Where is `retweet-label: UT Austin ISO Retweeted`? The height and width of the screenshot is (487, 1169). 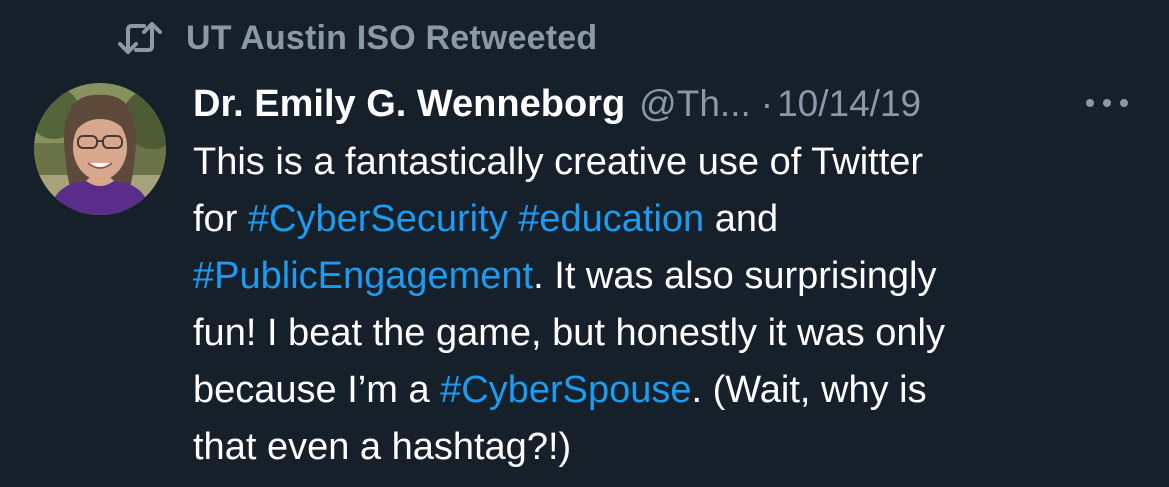 retweet-label: UT Austin ISO Retweeted is located at coordinates (392, 37).